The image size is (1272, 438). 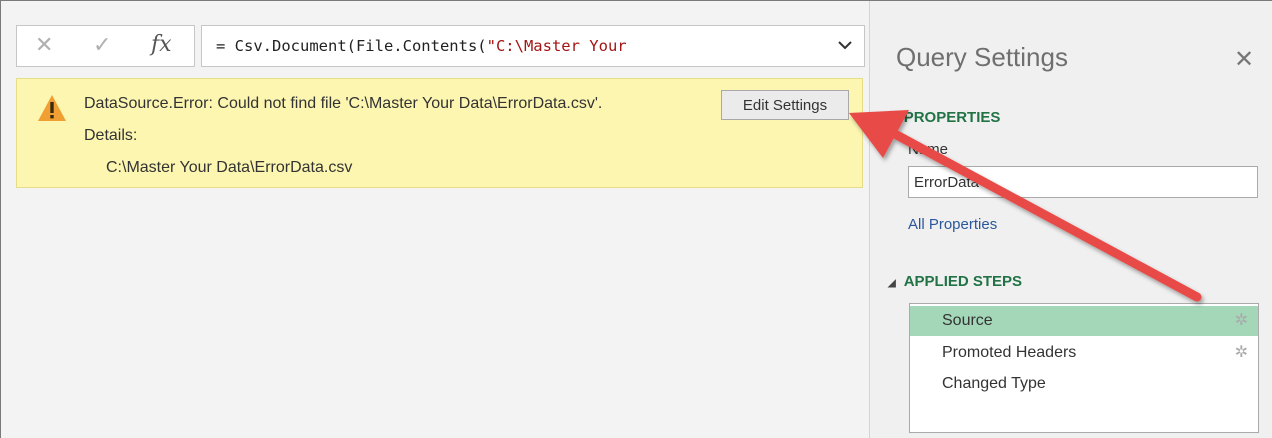 I want to click on step-label: Source, so click(x=967, y=320).